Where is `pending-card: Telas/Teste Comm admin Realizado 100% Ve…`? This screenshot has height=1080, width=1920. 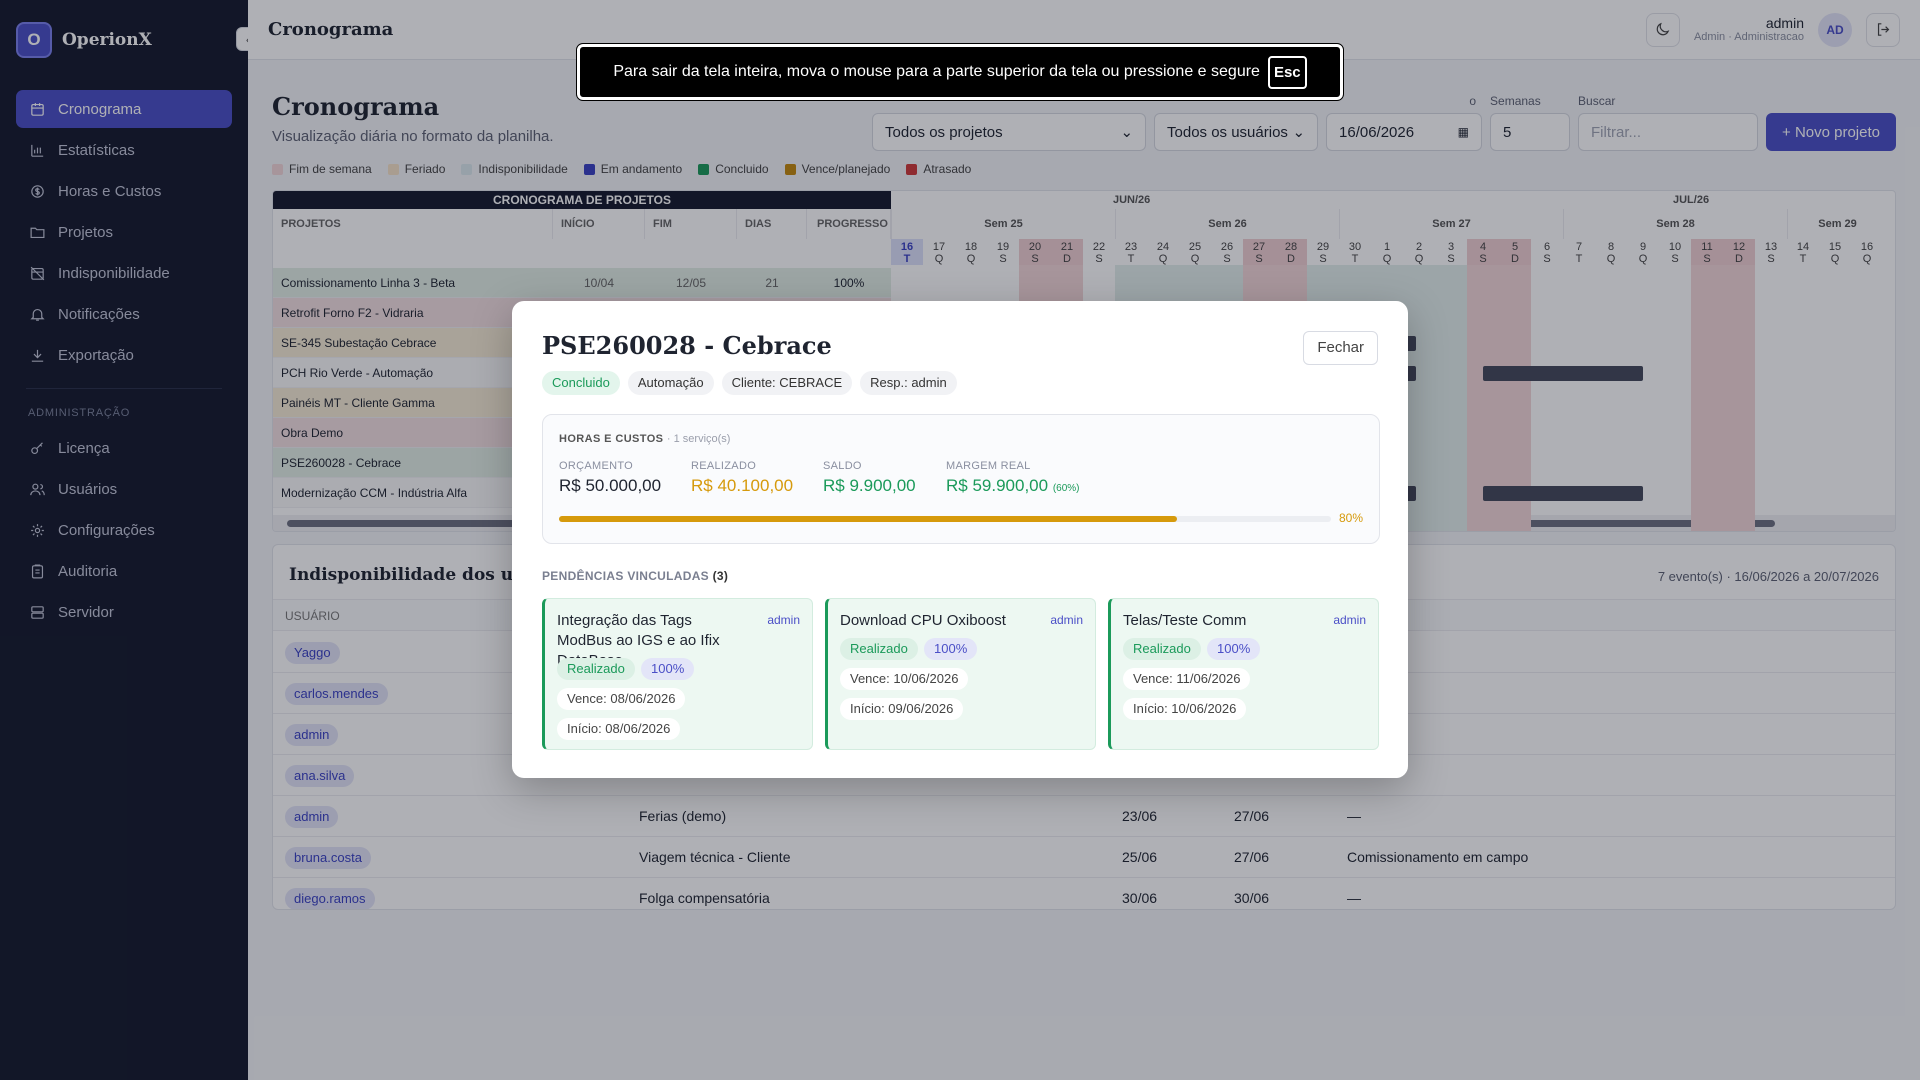 pending-card: Telas/Teste Comm admin Realizado 100% Ve… is located at coordinates (1243, 674).